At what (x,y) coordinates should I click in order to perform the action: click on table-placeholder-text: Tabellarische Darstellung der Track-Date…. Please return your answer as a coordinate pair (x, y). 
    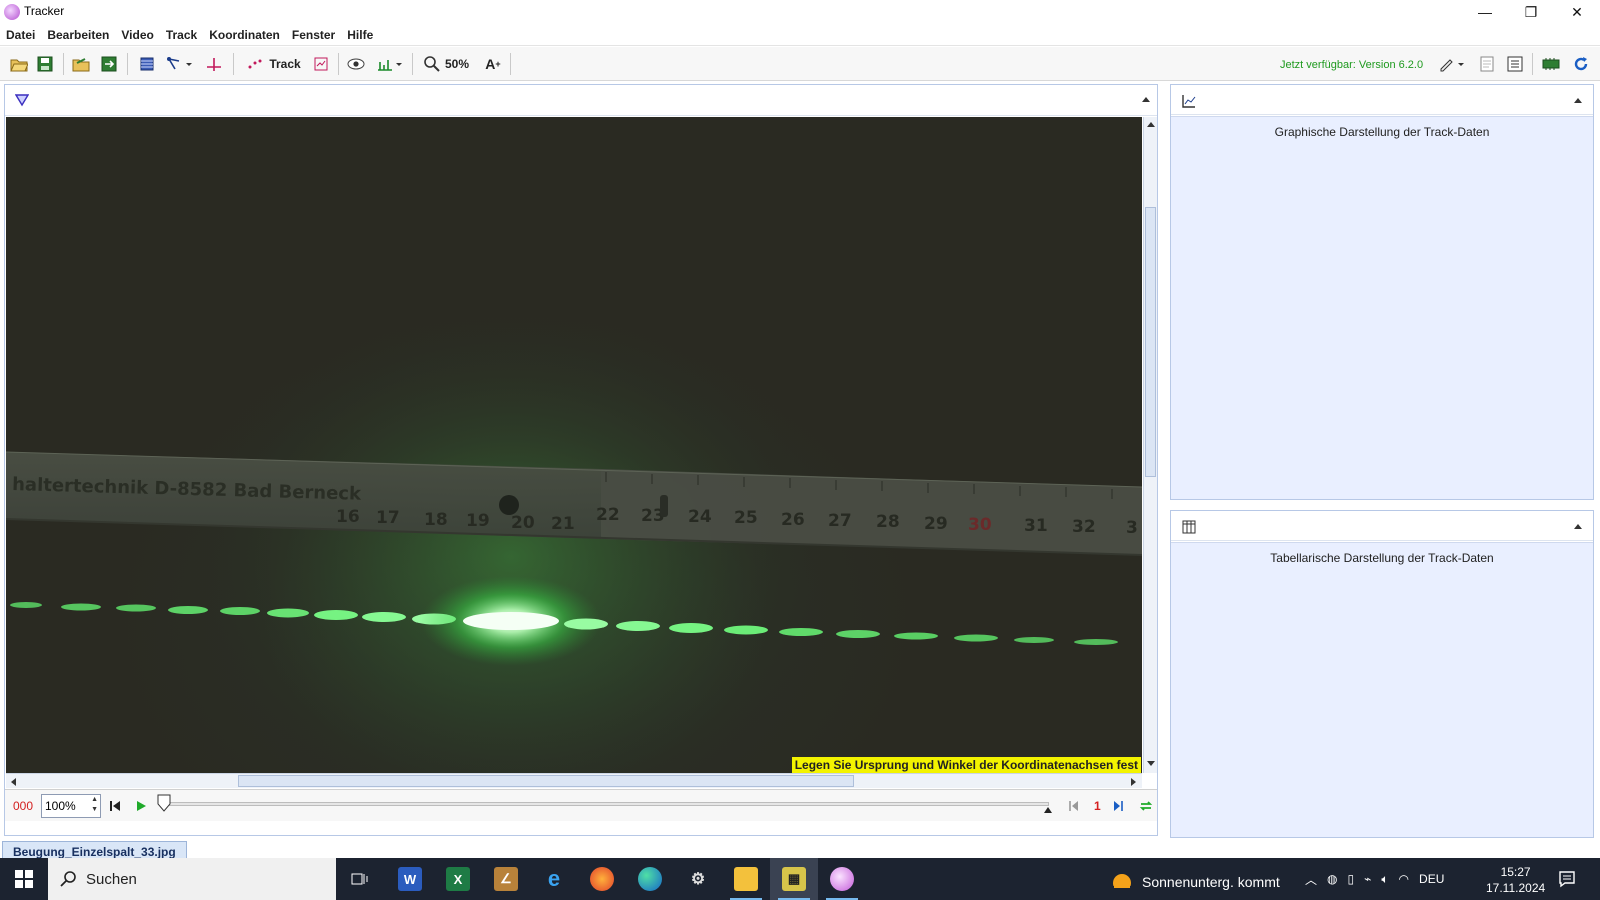
    Looking at the image, I should click on (1382, 558).